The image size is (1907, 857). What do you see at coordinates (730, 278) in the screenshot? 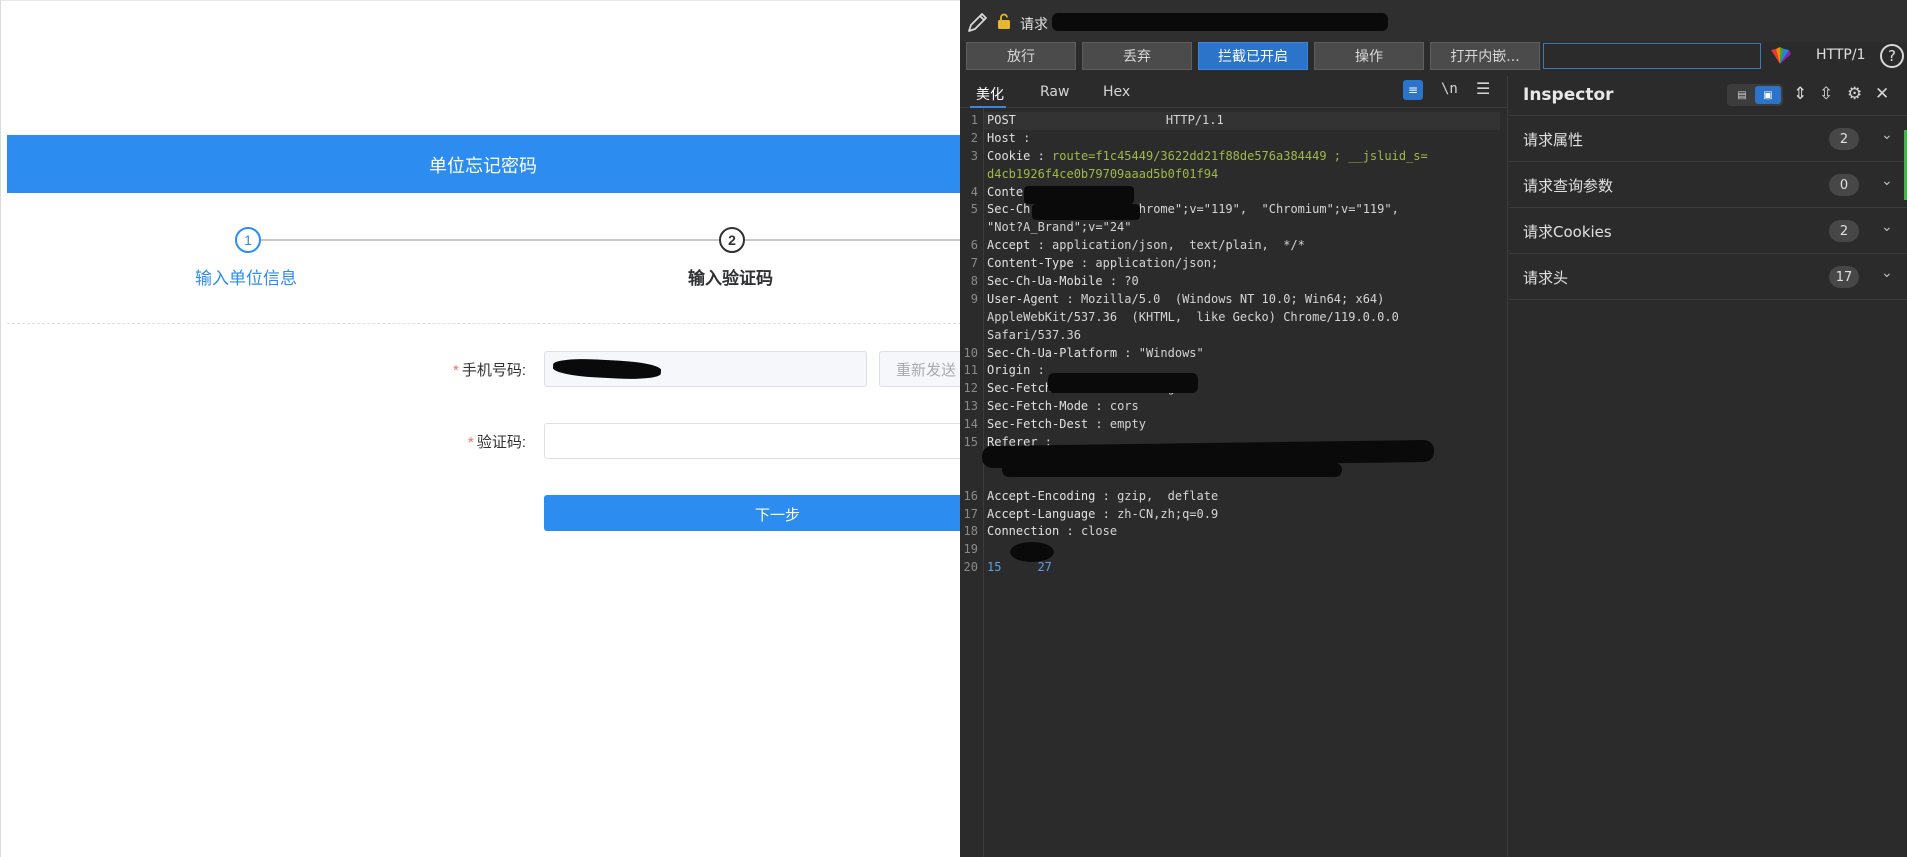
I see `step-2-label: 输入验证码` at bounding box center [730, 278].